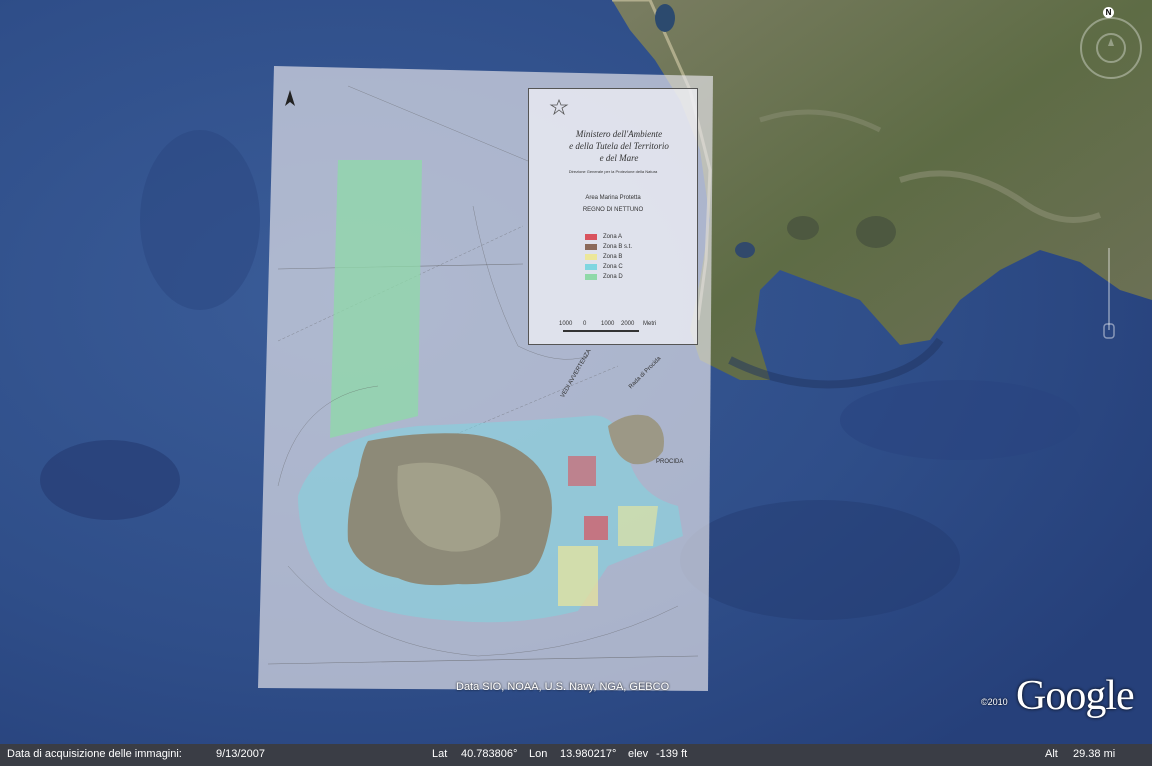 This screenshot has width=1152, height=766. I want to click on zone-legend-d: Zona D, so click(604, 276).